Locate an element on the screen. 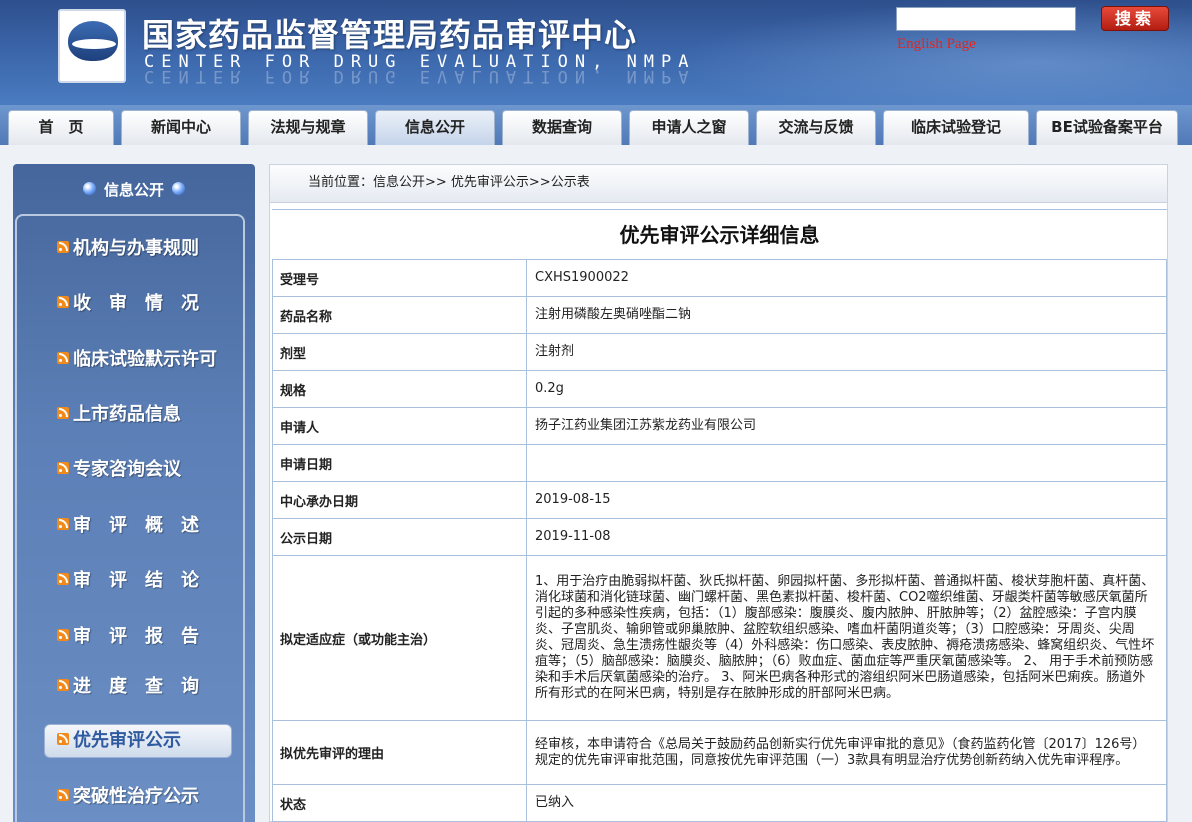 The width and height of the screenshot is (1192, 822). row-key: 中心承办日期 is located at coordinates (399, 500).